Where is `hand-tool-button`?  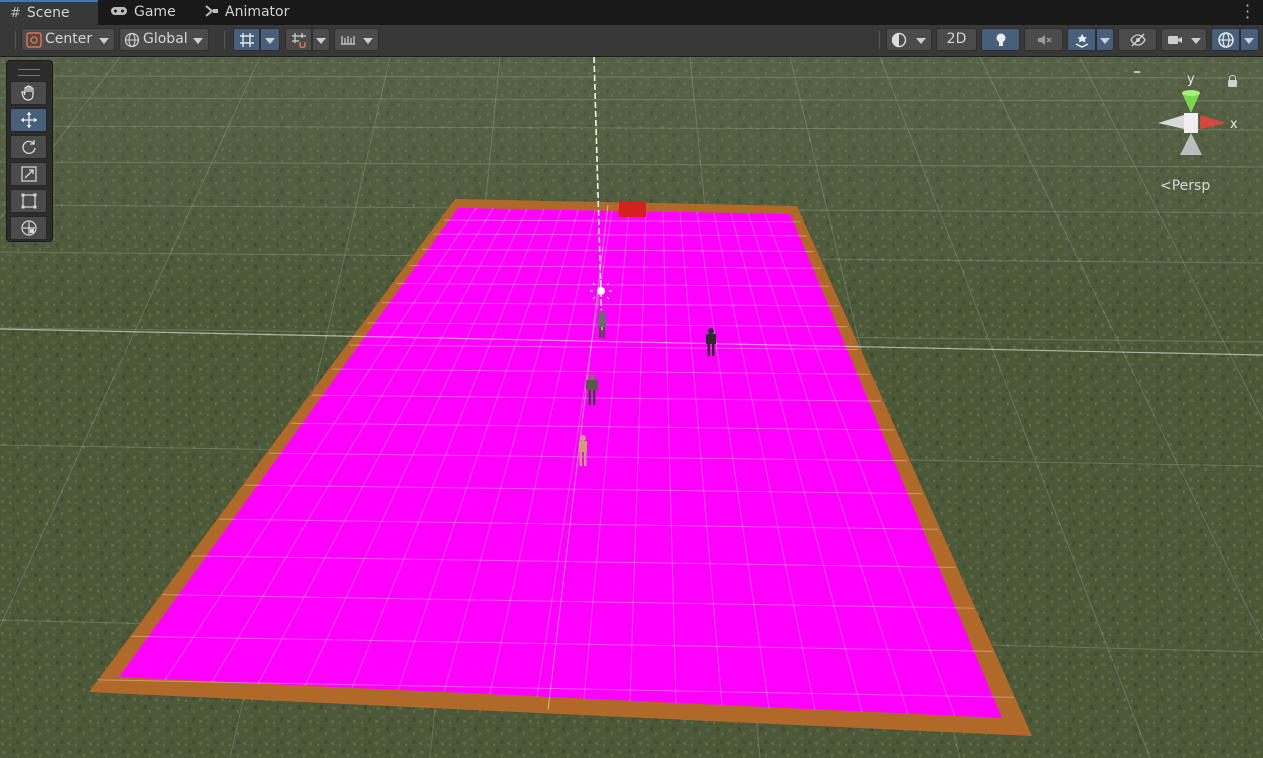 hand-tool-button is located at coordinates (28, 93).